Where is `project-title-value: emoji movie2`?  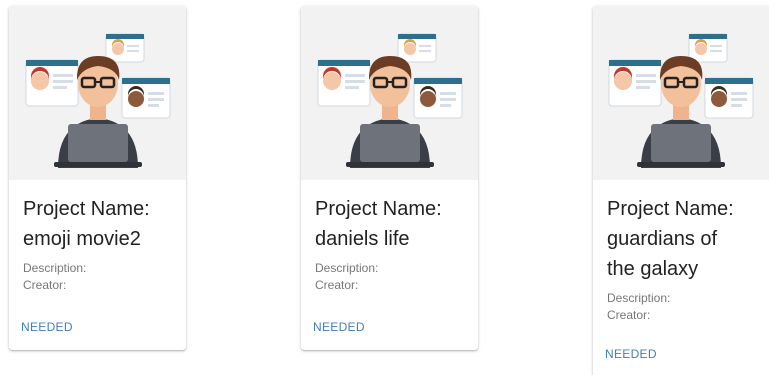 project-title-value: emoji movie2 is located at coordinates (82, 239).